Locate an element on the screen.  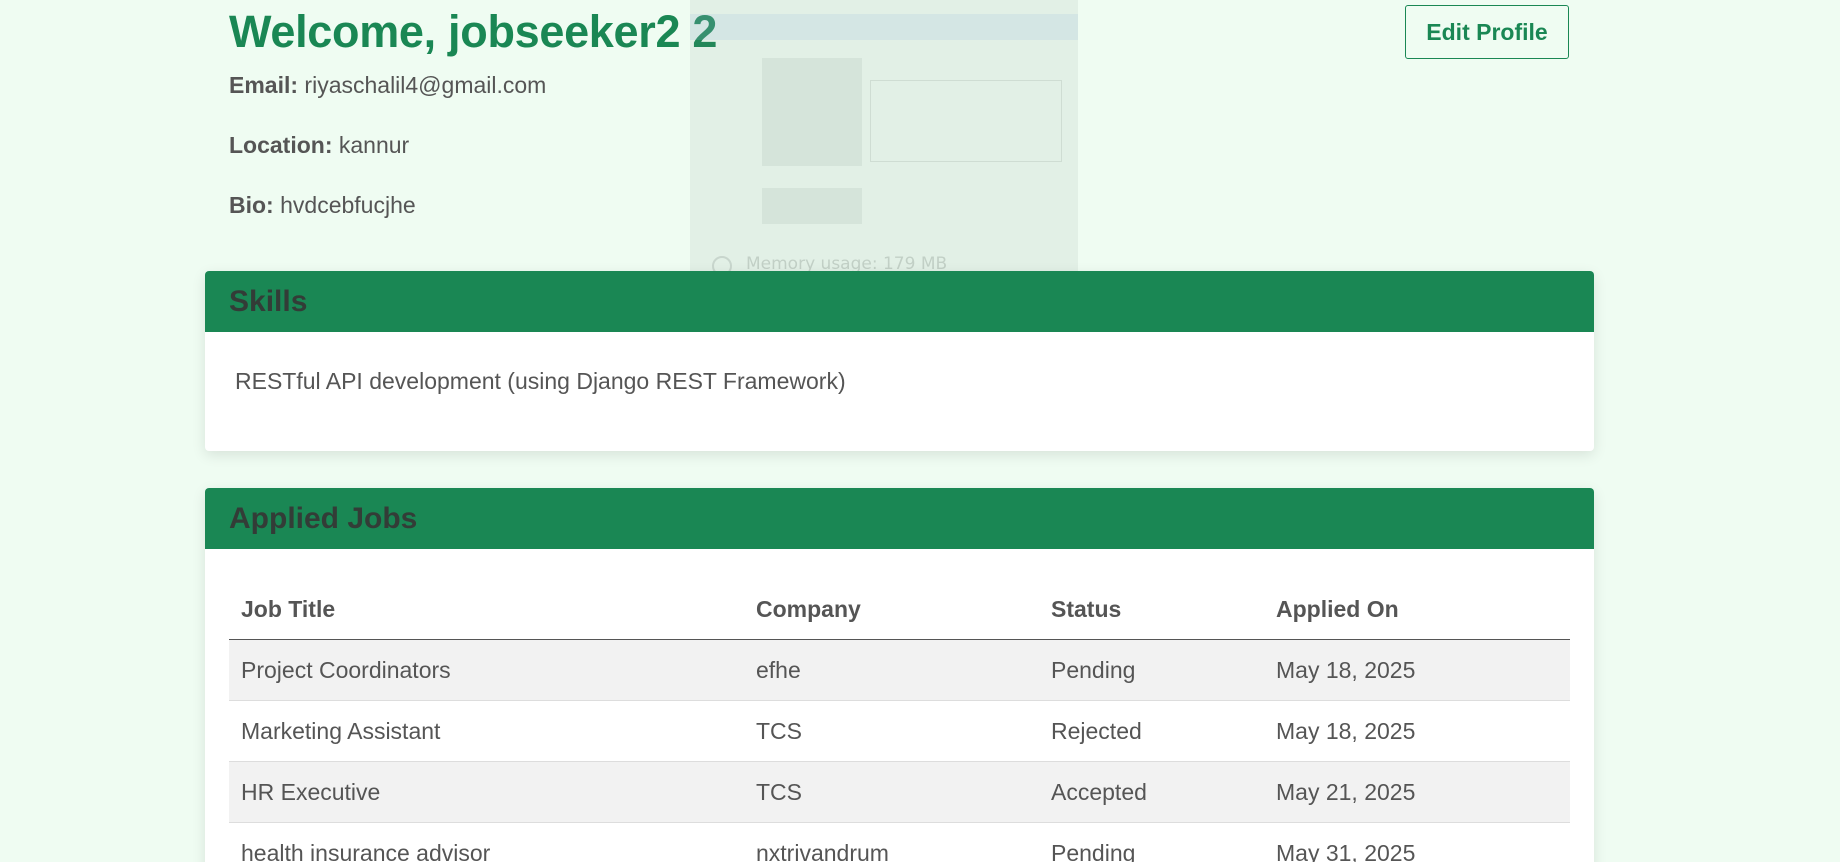
table-row: HR Executive TCS Accepted May 21, 2025 is located at coordinates (899, 792).